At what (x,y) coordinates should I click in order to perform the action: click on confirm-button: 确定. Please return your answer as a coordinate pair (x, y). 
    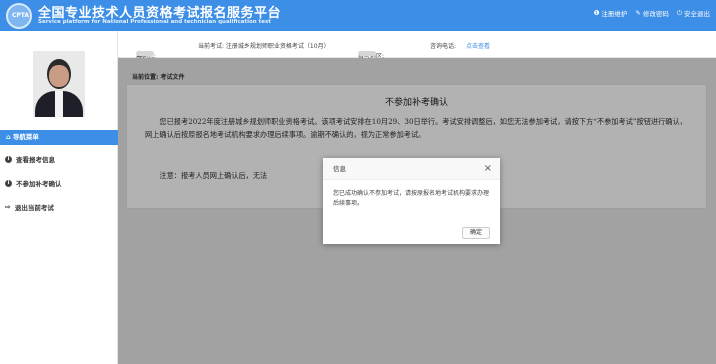
    Looking at the image, I should click on (476, 233).